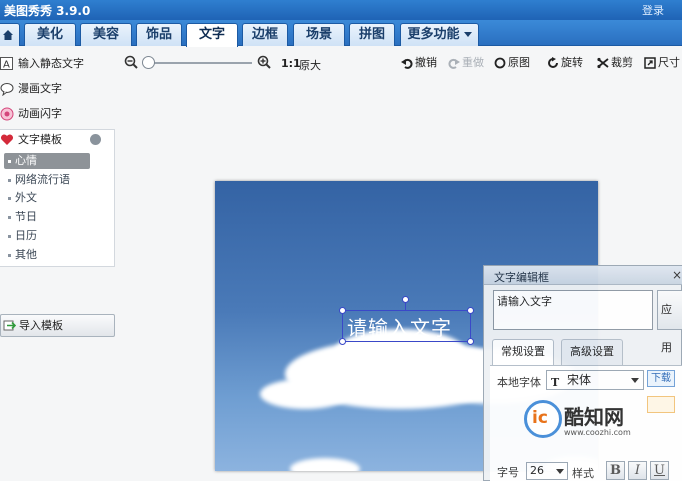  I want to click on tab-decorations: 饰品, so click(159, 34).